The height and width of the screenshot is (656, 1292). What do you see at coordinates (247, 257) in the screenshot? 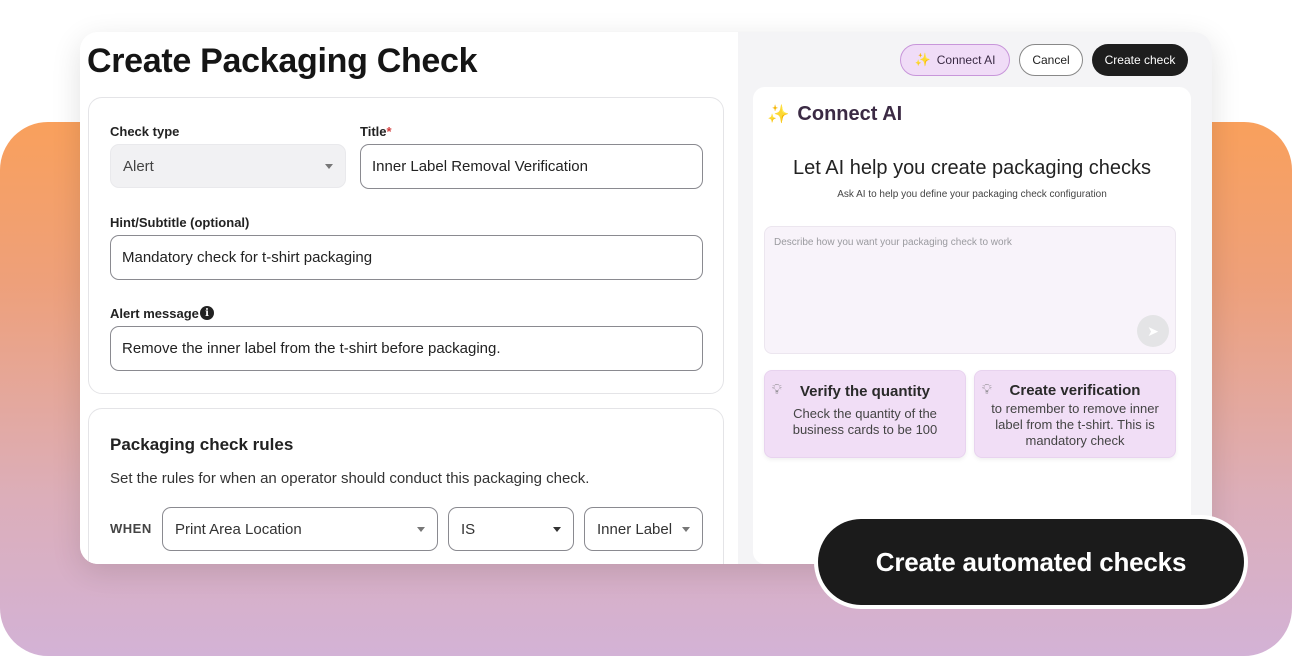
I see `hint-input-value: Mandatory check for t-shirt packaging` at bounding box center [247, 257].